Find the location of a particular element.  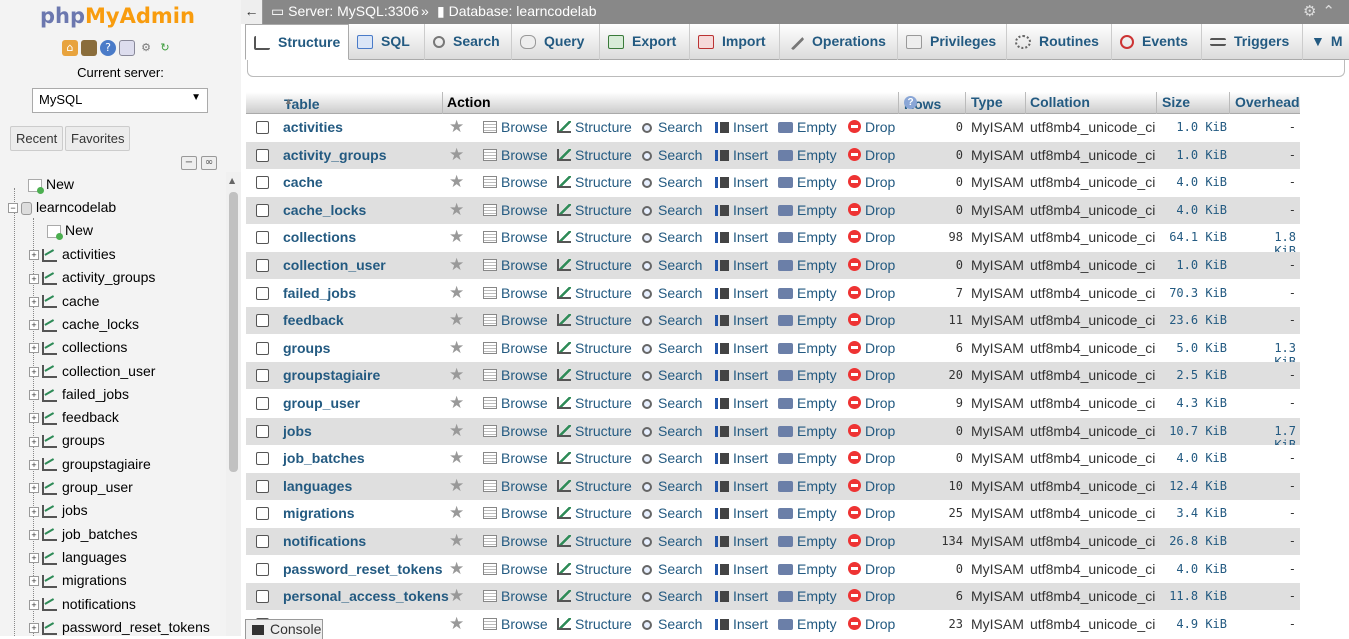

table-size: 64.1 KiB is located at coordinates (1192, 237).